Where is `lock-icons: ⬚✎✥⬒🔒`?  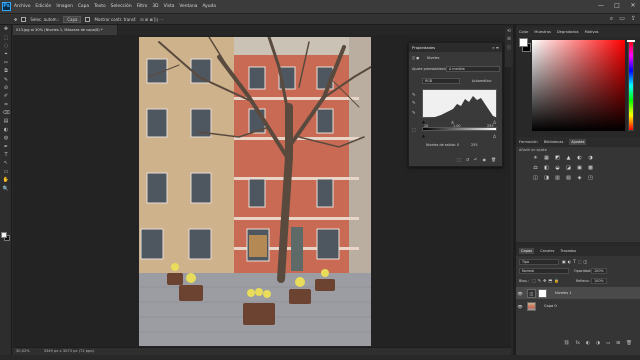
lock-icons: ⬚✎✥⬒🔒 is located at coordinates (546, 280).